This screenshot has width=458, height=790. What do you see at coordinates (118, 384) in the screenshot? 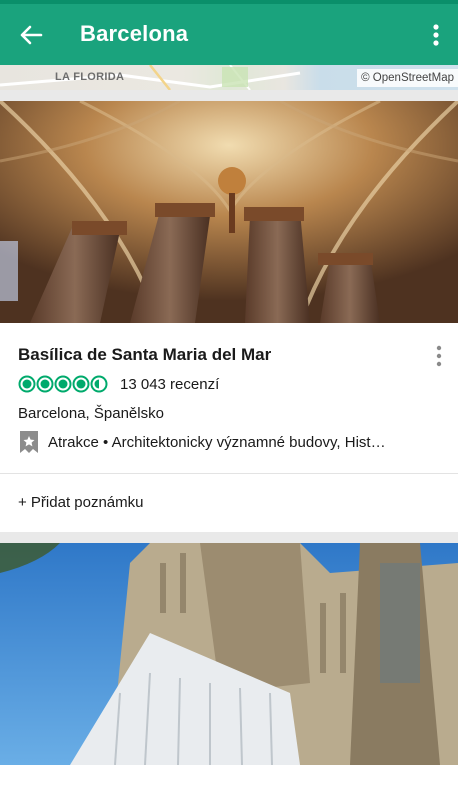
I see `rating-row: 13 043 recenzí` at bounding box center [118, 384].